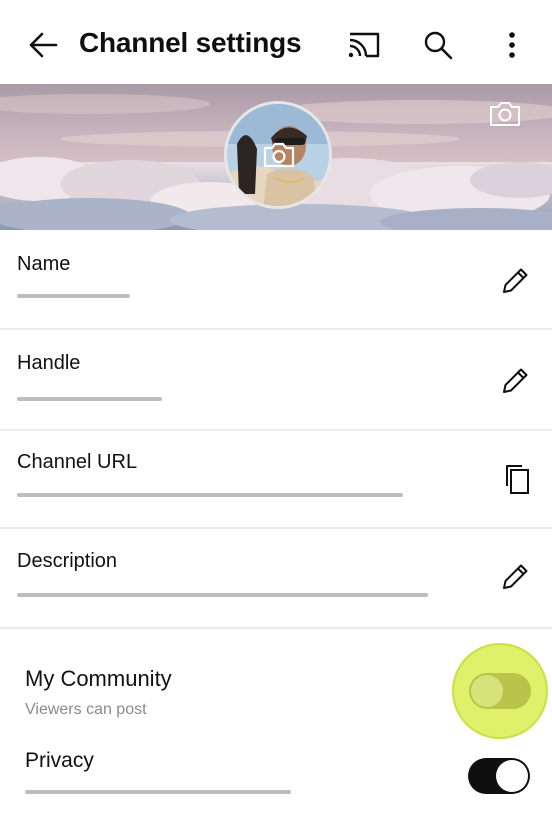 The image size is (552, 830). I want to click on privacy-value-placeholder, so click(158, 792).